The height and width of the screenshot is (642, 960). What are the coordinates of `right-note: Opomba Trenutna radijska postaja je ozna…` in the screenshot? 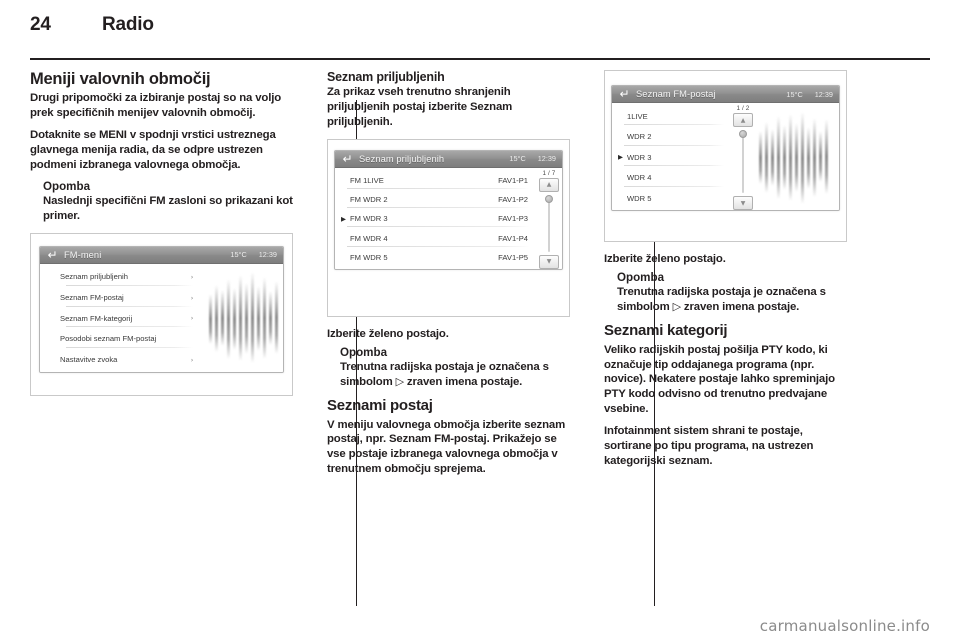 It's located at (725, 293).